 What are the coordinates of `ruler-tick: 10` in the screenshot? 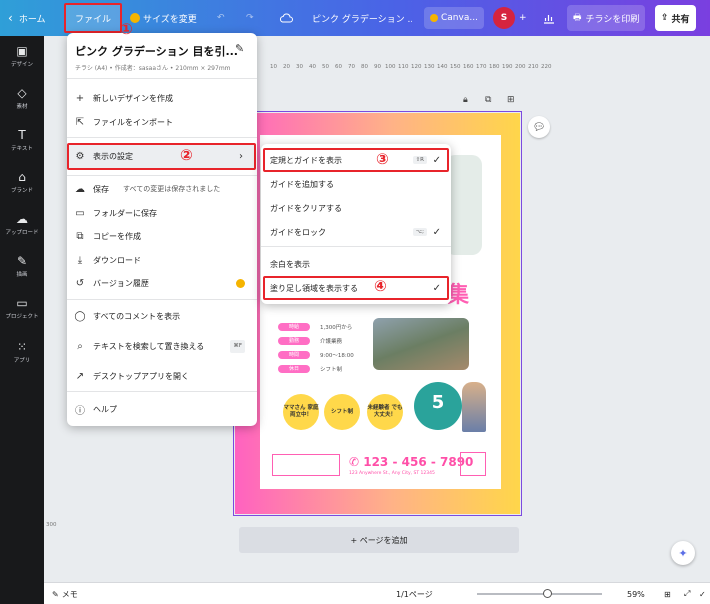 It's located at (273, 67).